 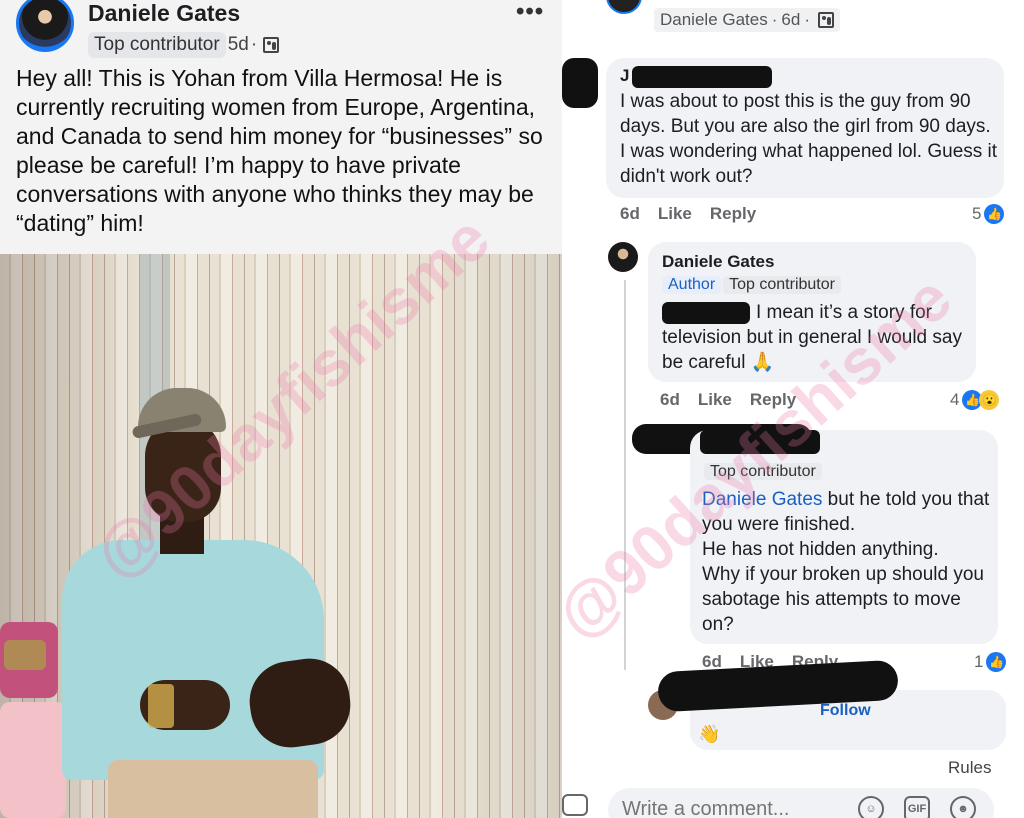 What do you see at coordinates (624, 7) in the screenshot?
I see `header-avatar` at bounding box center [624, 7].